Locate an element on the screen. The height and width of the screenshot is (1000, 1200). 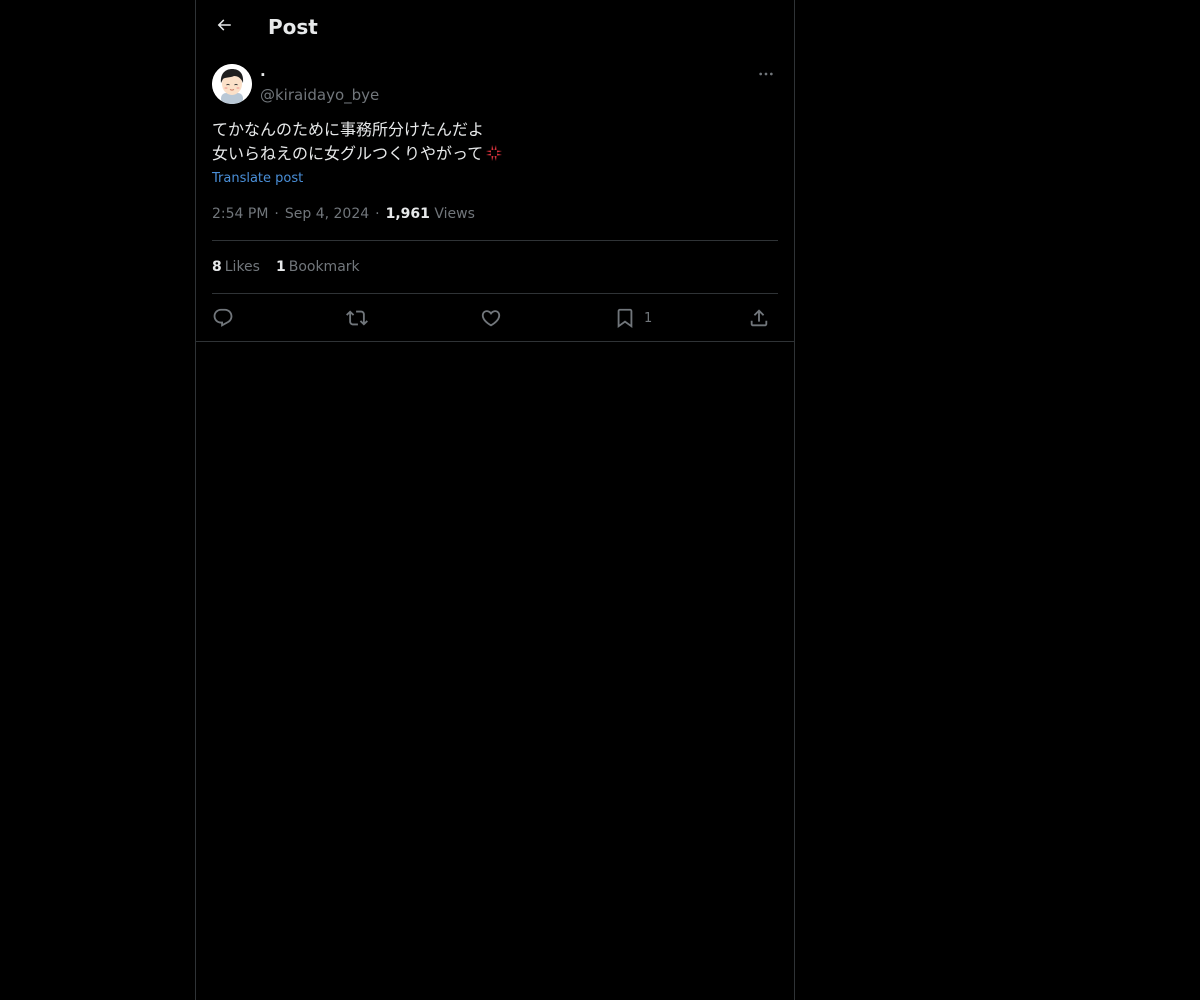
bookmarks-count: 1 is located at coordinates (280, 267).